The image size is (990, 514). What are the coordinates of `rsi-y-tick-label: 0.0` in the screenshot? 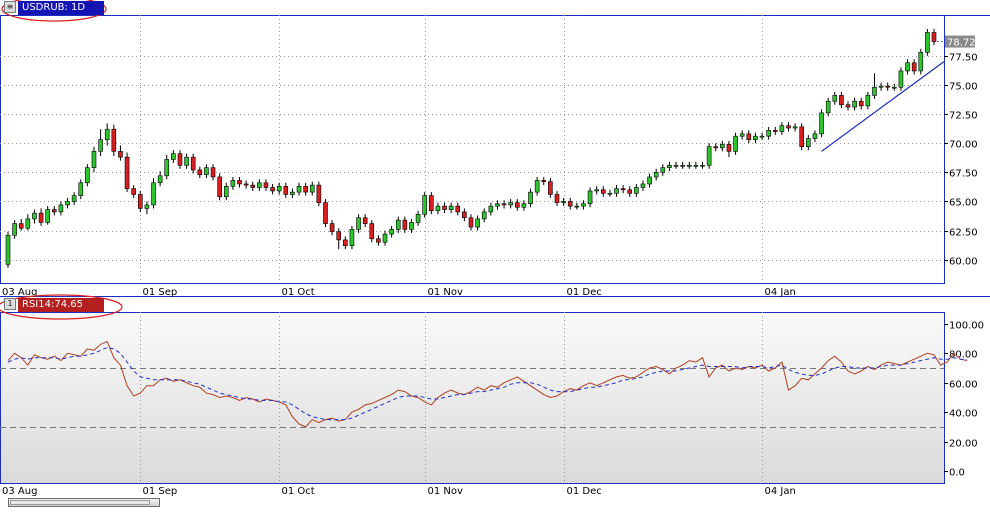 It's located at (957, 473).